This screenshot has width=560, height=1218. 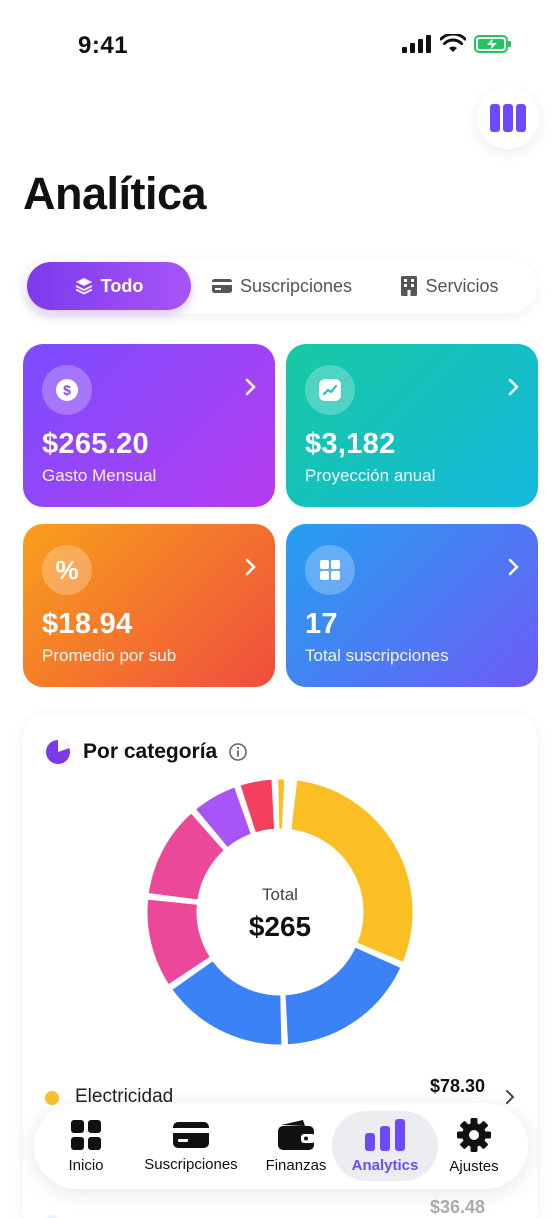 I want to click on status-icons, so click(x=457, y=44).